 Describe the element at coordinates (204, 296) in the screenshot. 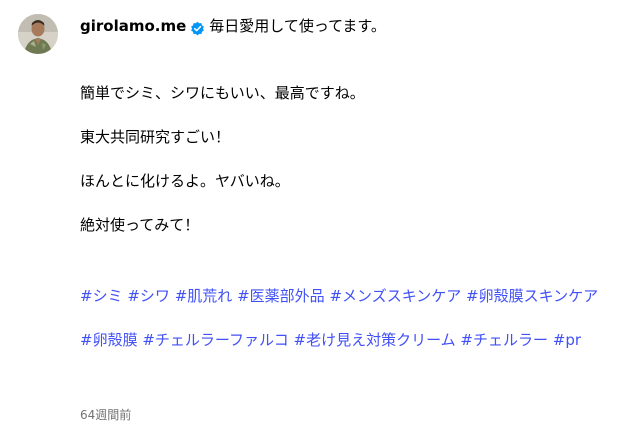

I see `hashtag-link: #肌荒れ` at that location.